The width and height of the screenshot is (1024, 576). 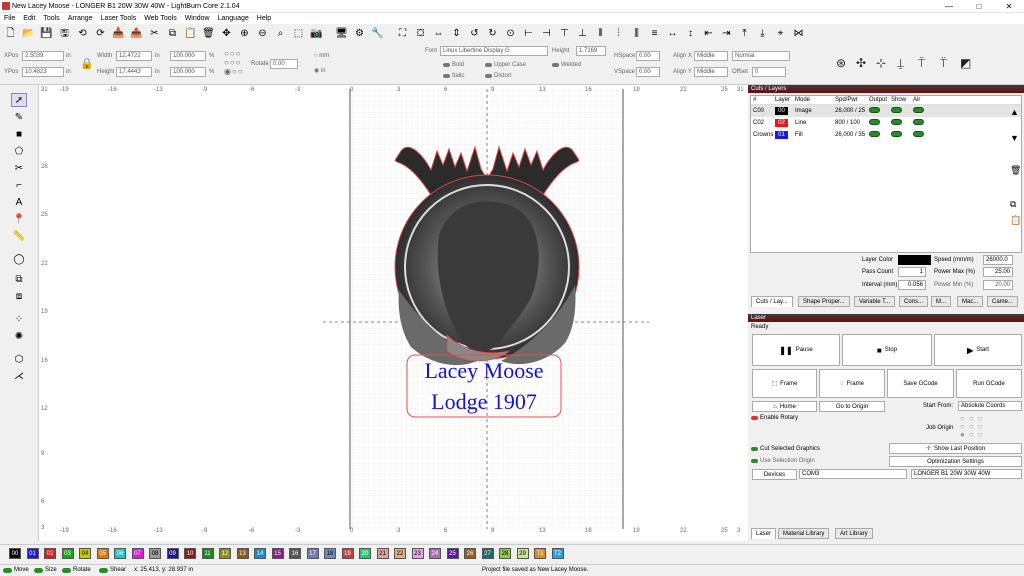 What do you see at coordinates (321, 56) in the screenshot?
I see `unit-mm-radio: ○ mm` at bounding box center [321, 56].